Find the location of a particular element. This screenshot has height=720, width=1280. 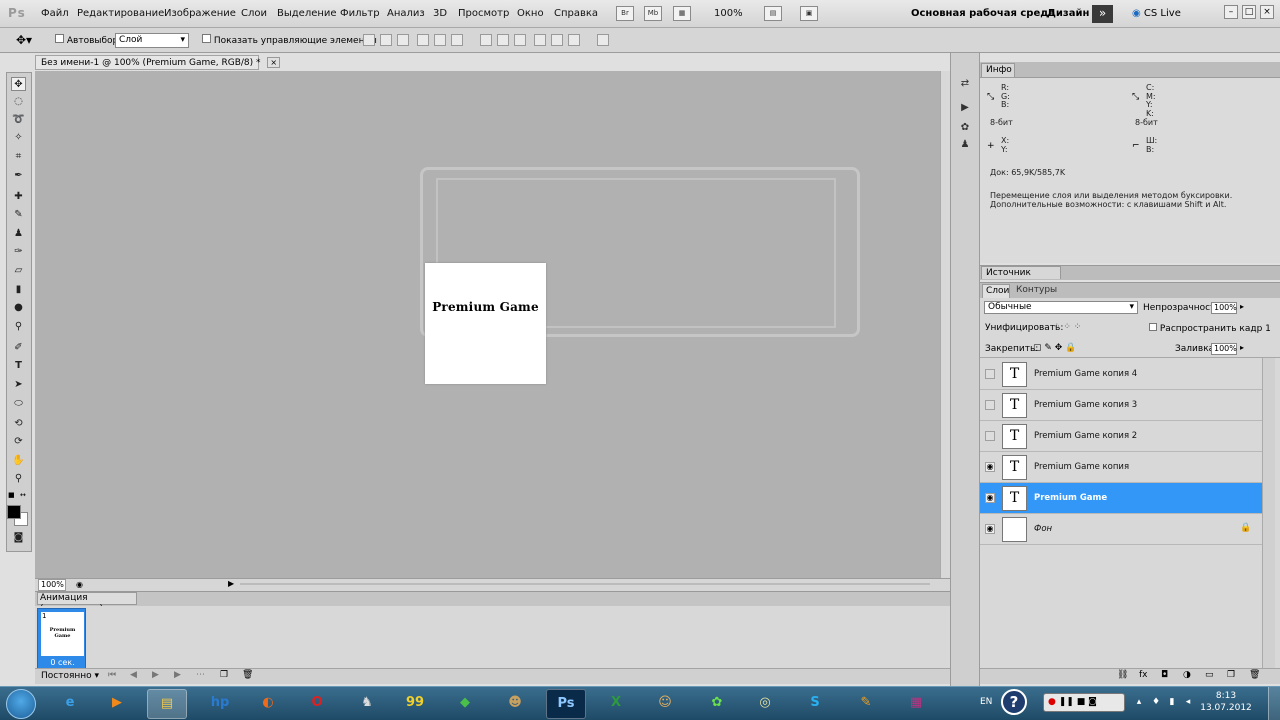

status-arrow-icon: ▶ is located at coordinates (231, 583).